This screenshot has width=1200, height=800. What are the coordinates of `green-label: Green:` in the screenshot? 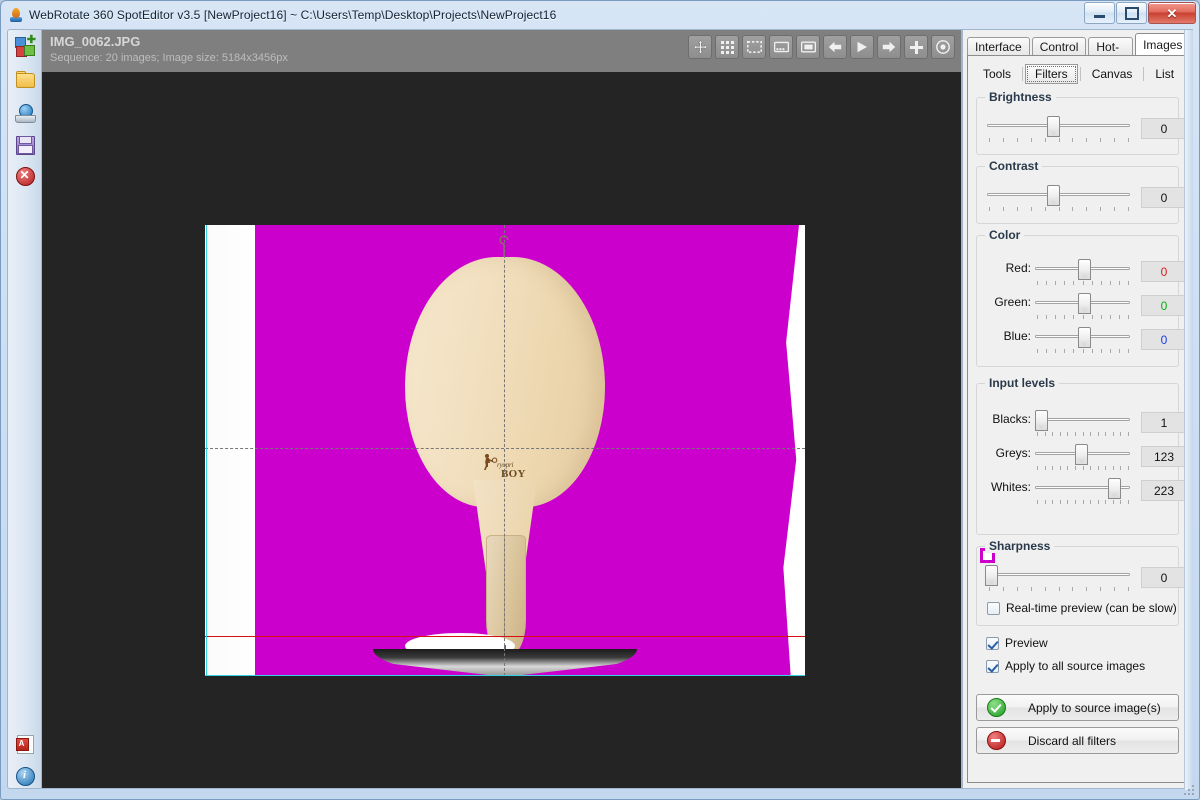 It's located at (1012, 302).